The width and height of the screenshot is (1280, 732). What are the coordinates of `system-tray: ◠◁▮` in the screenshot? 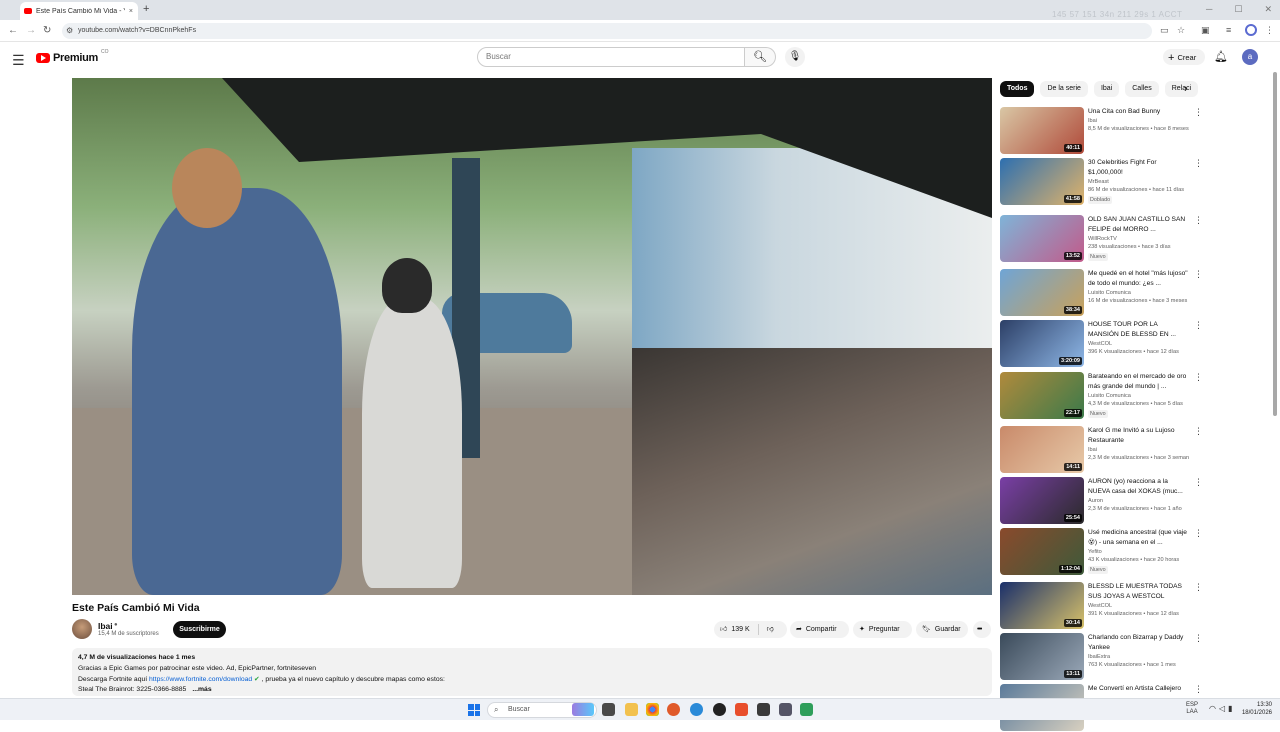 It's located at (1222, 708).